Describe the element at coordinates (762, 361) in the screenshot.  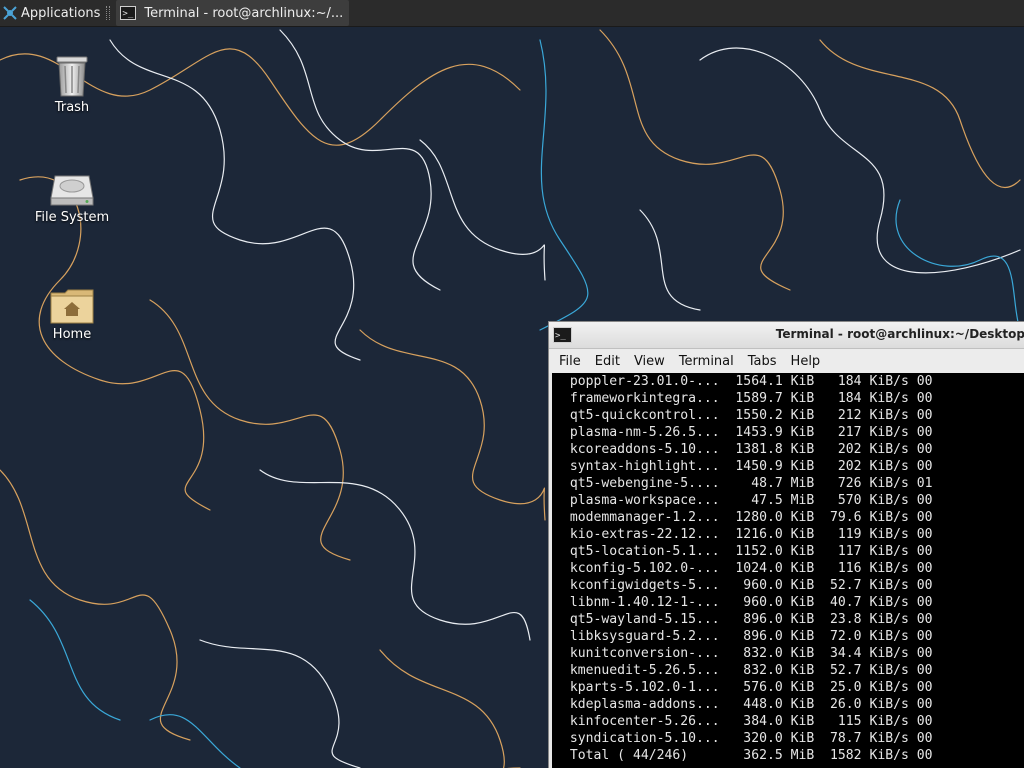
I see `menu-tabs: Tabs` at that location.